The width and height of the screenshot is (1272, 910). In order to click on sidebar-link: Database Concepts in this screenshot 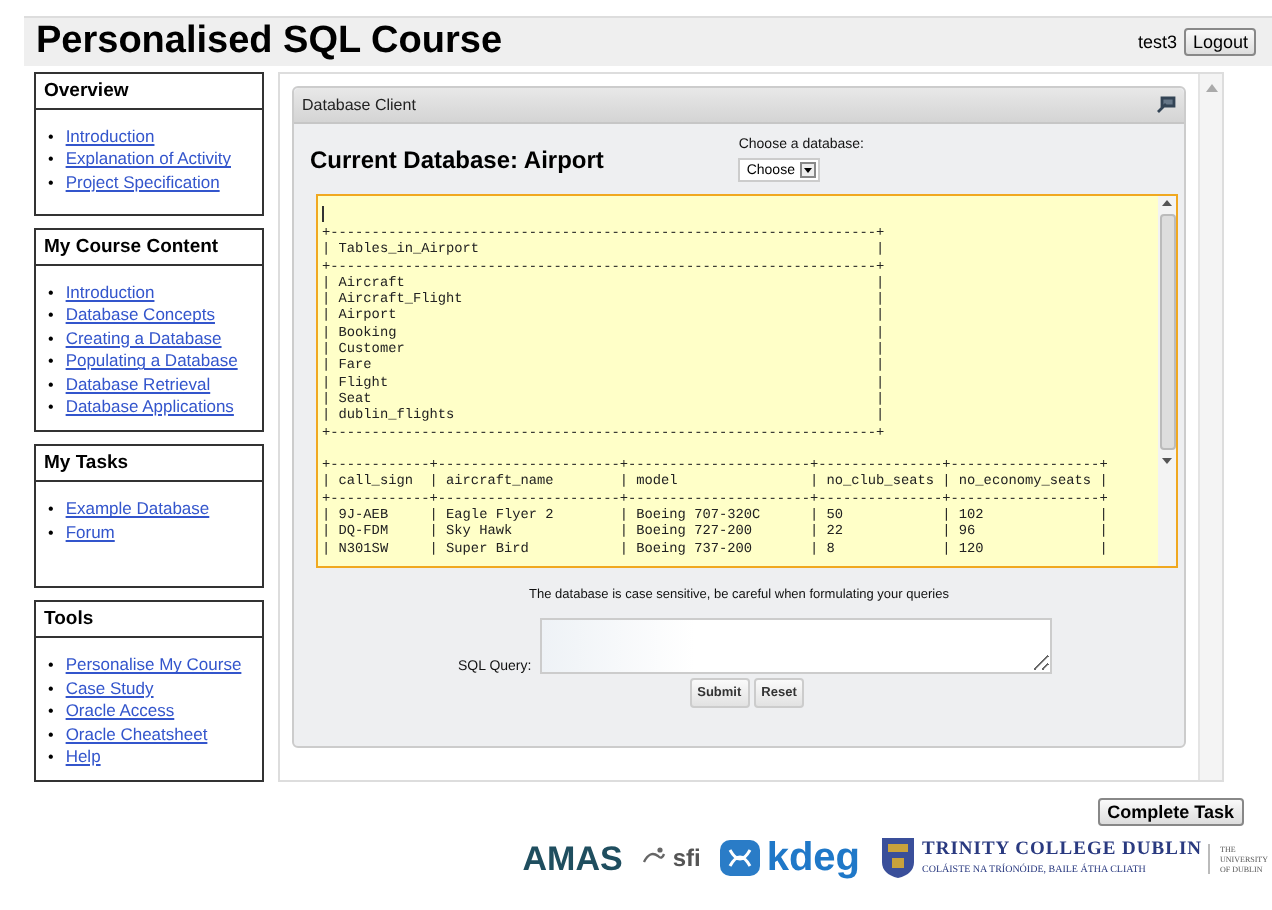, I will do `click(140, 316)`.